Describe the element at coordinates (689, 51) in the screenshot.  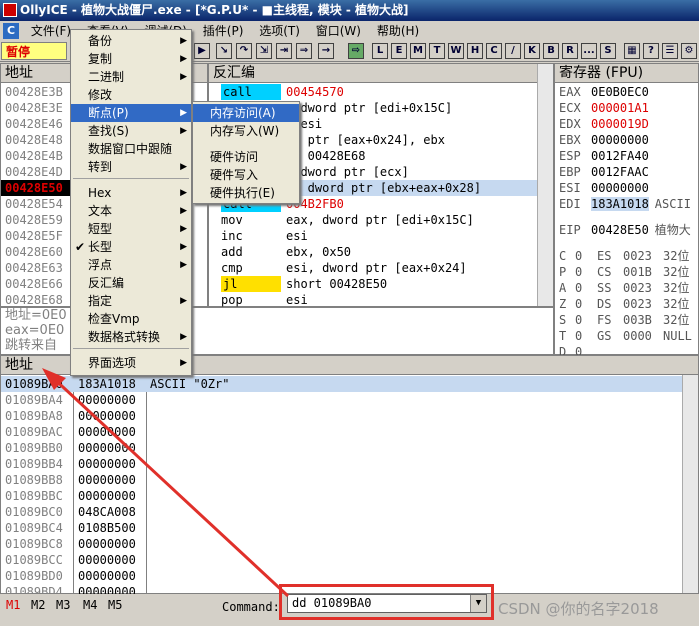
I see `config-icon: ⚙` at that location.